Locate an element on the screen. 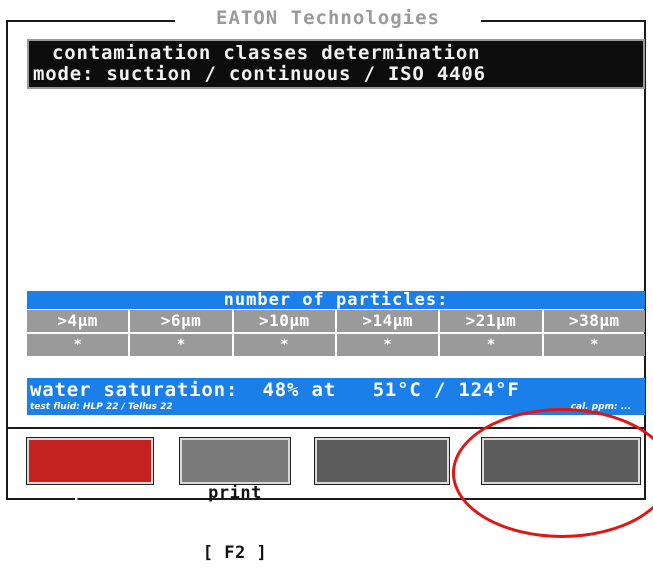 This screenshot has width=653, height=583. particle-size-labels: >4µm >6µm >10µm >14µm >21µm >38µm is located at coordinates (336, 321).